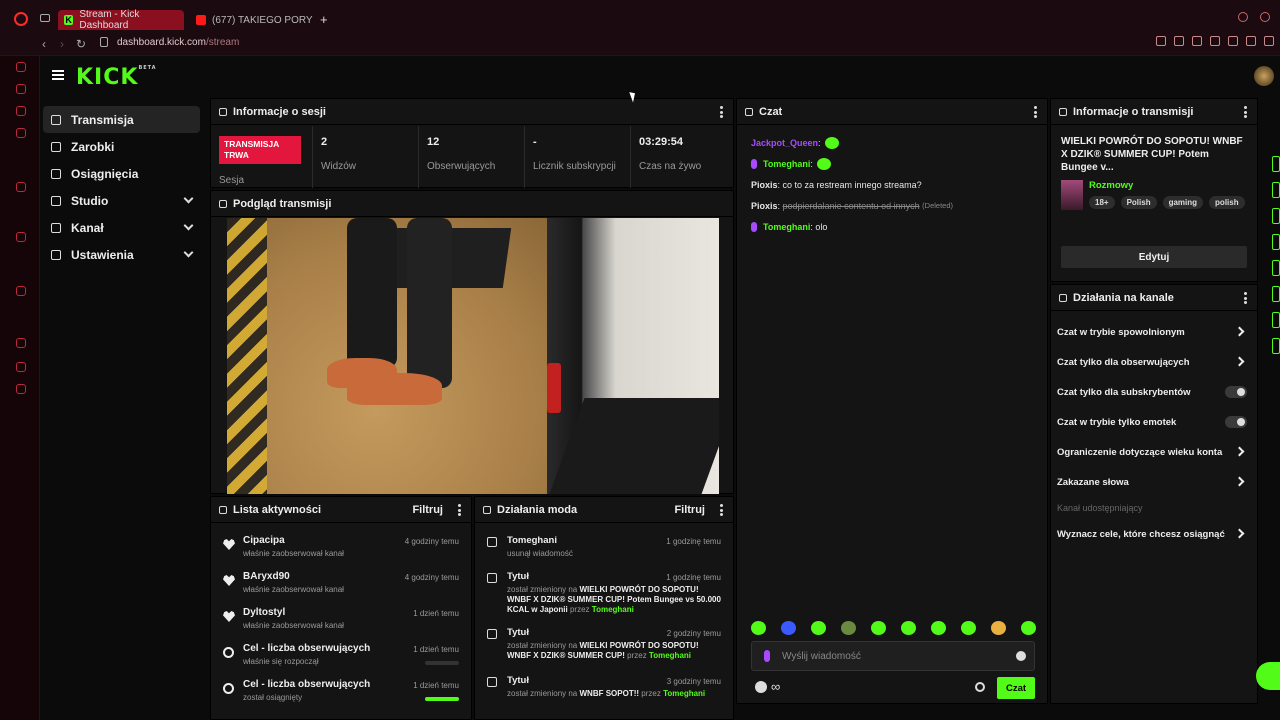  What do you see at coordinates (121, 200) in the screenshot?
I see `sidebar-item-studio: Studio` at bounding box center [121, 200].